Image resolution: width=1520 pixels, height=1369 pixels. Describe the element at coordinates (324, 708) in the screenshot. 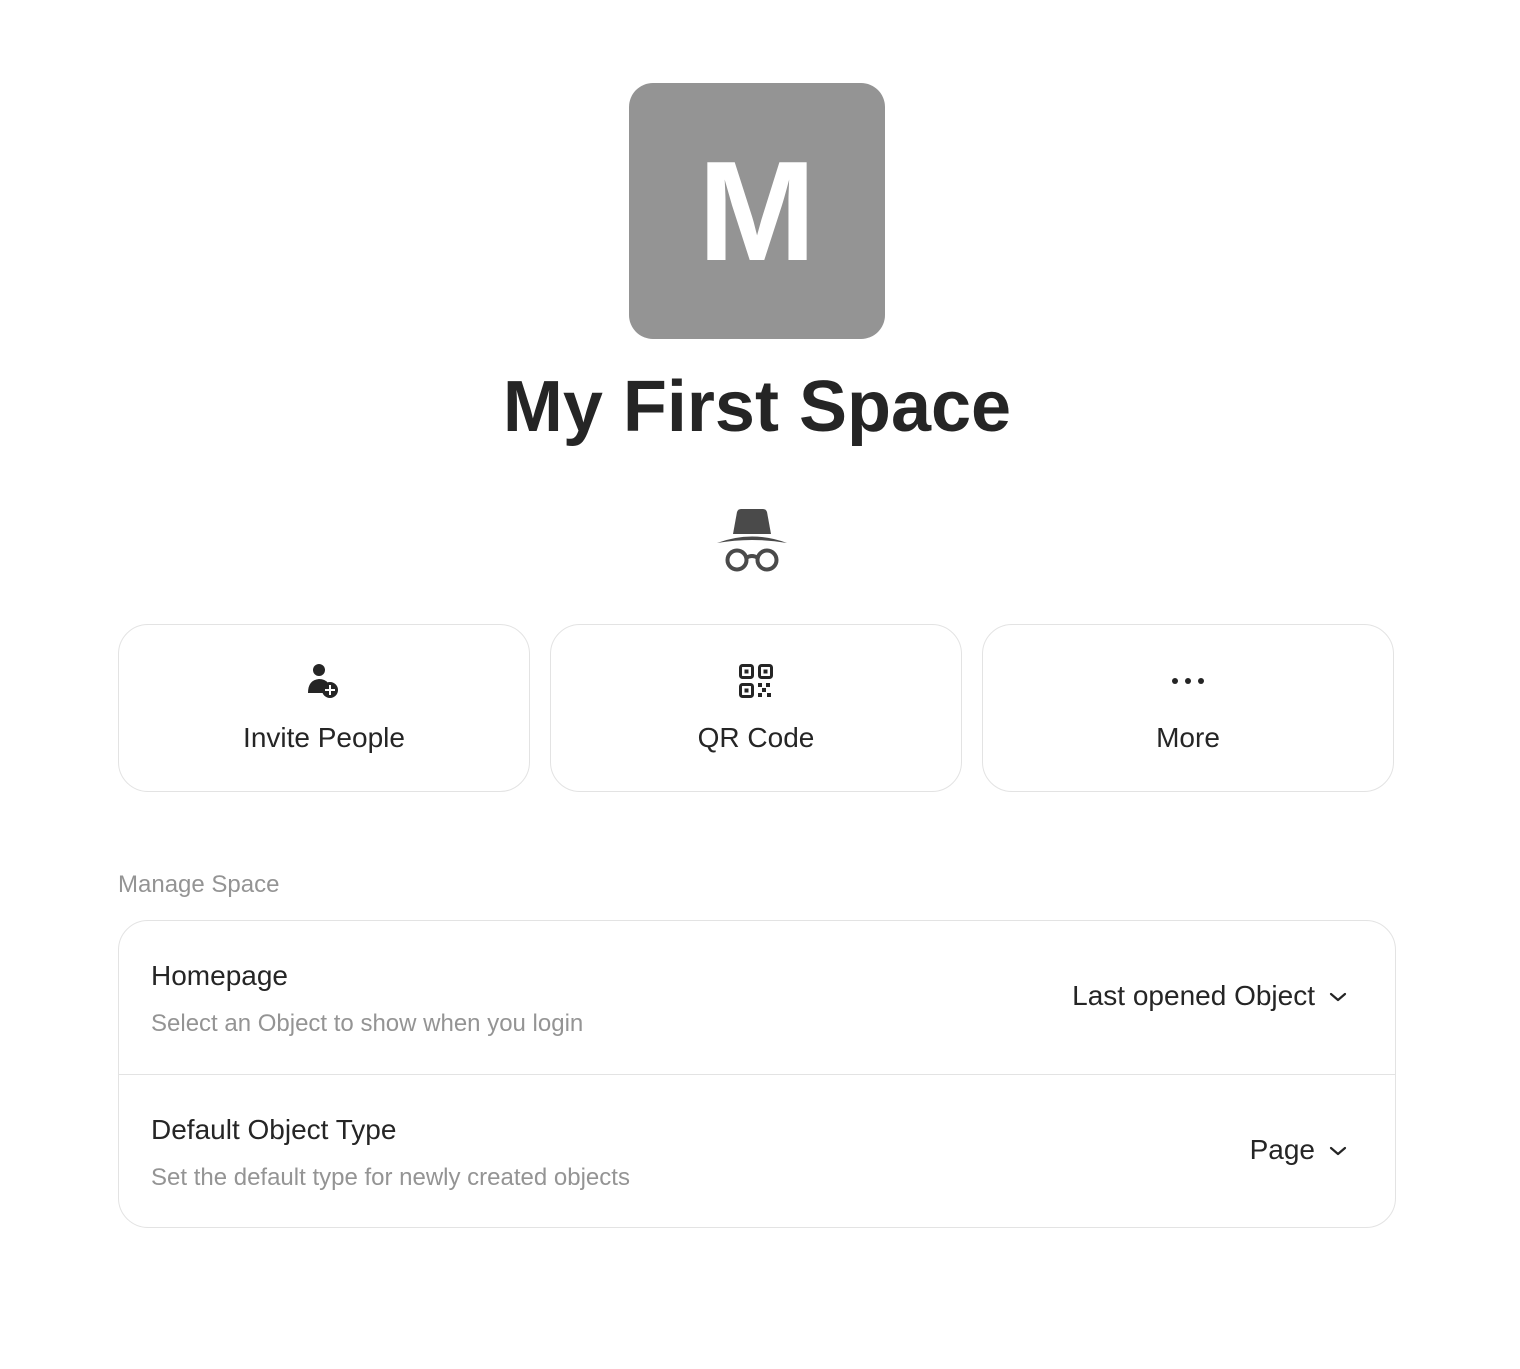

I see `invite-people-button: Invite People` at that location.